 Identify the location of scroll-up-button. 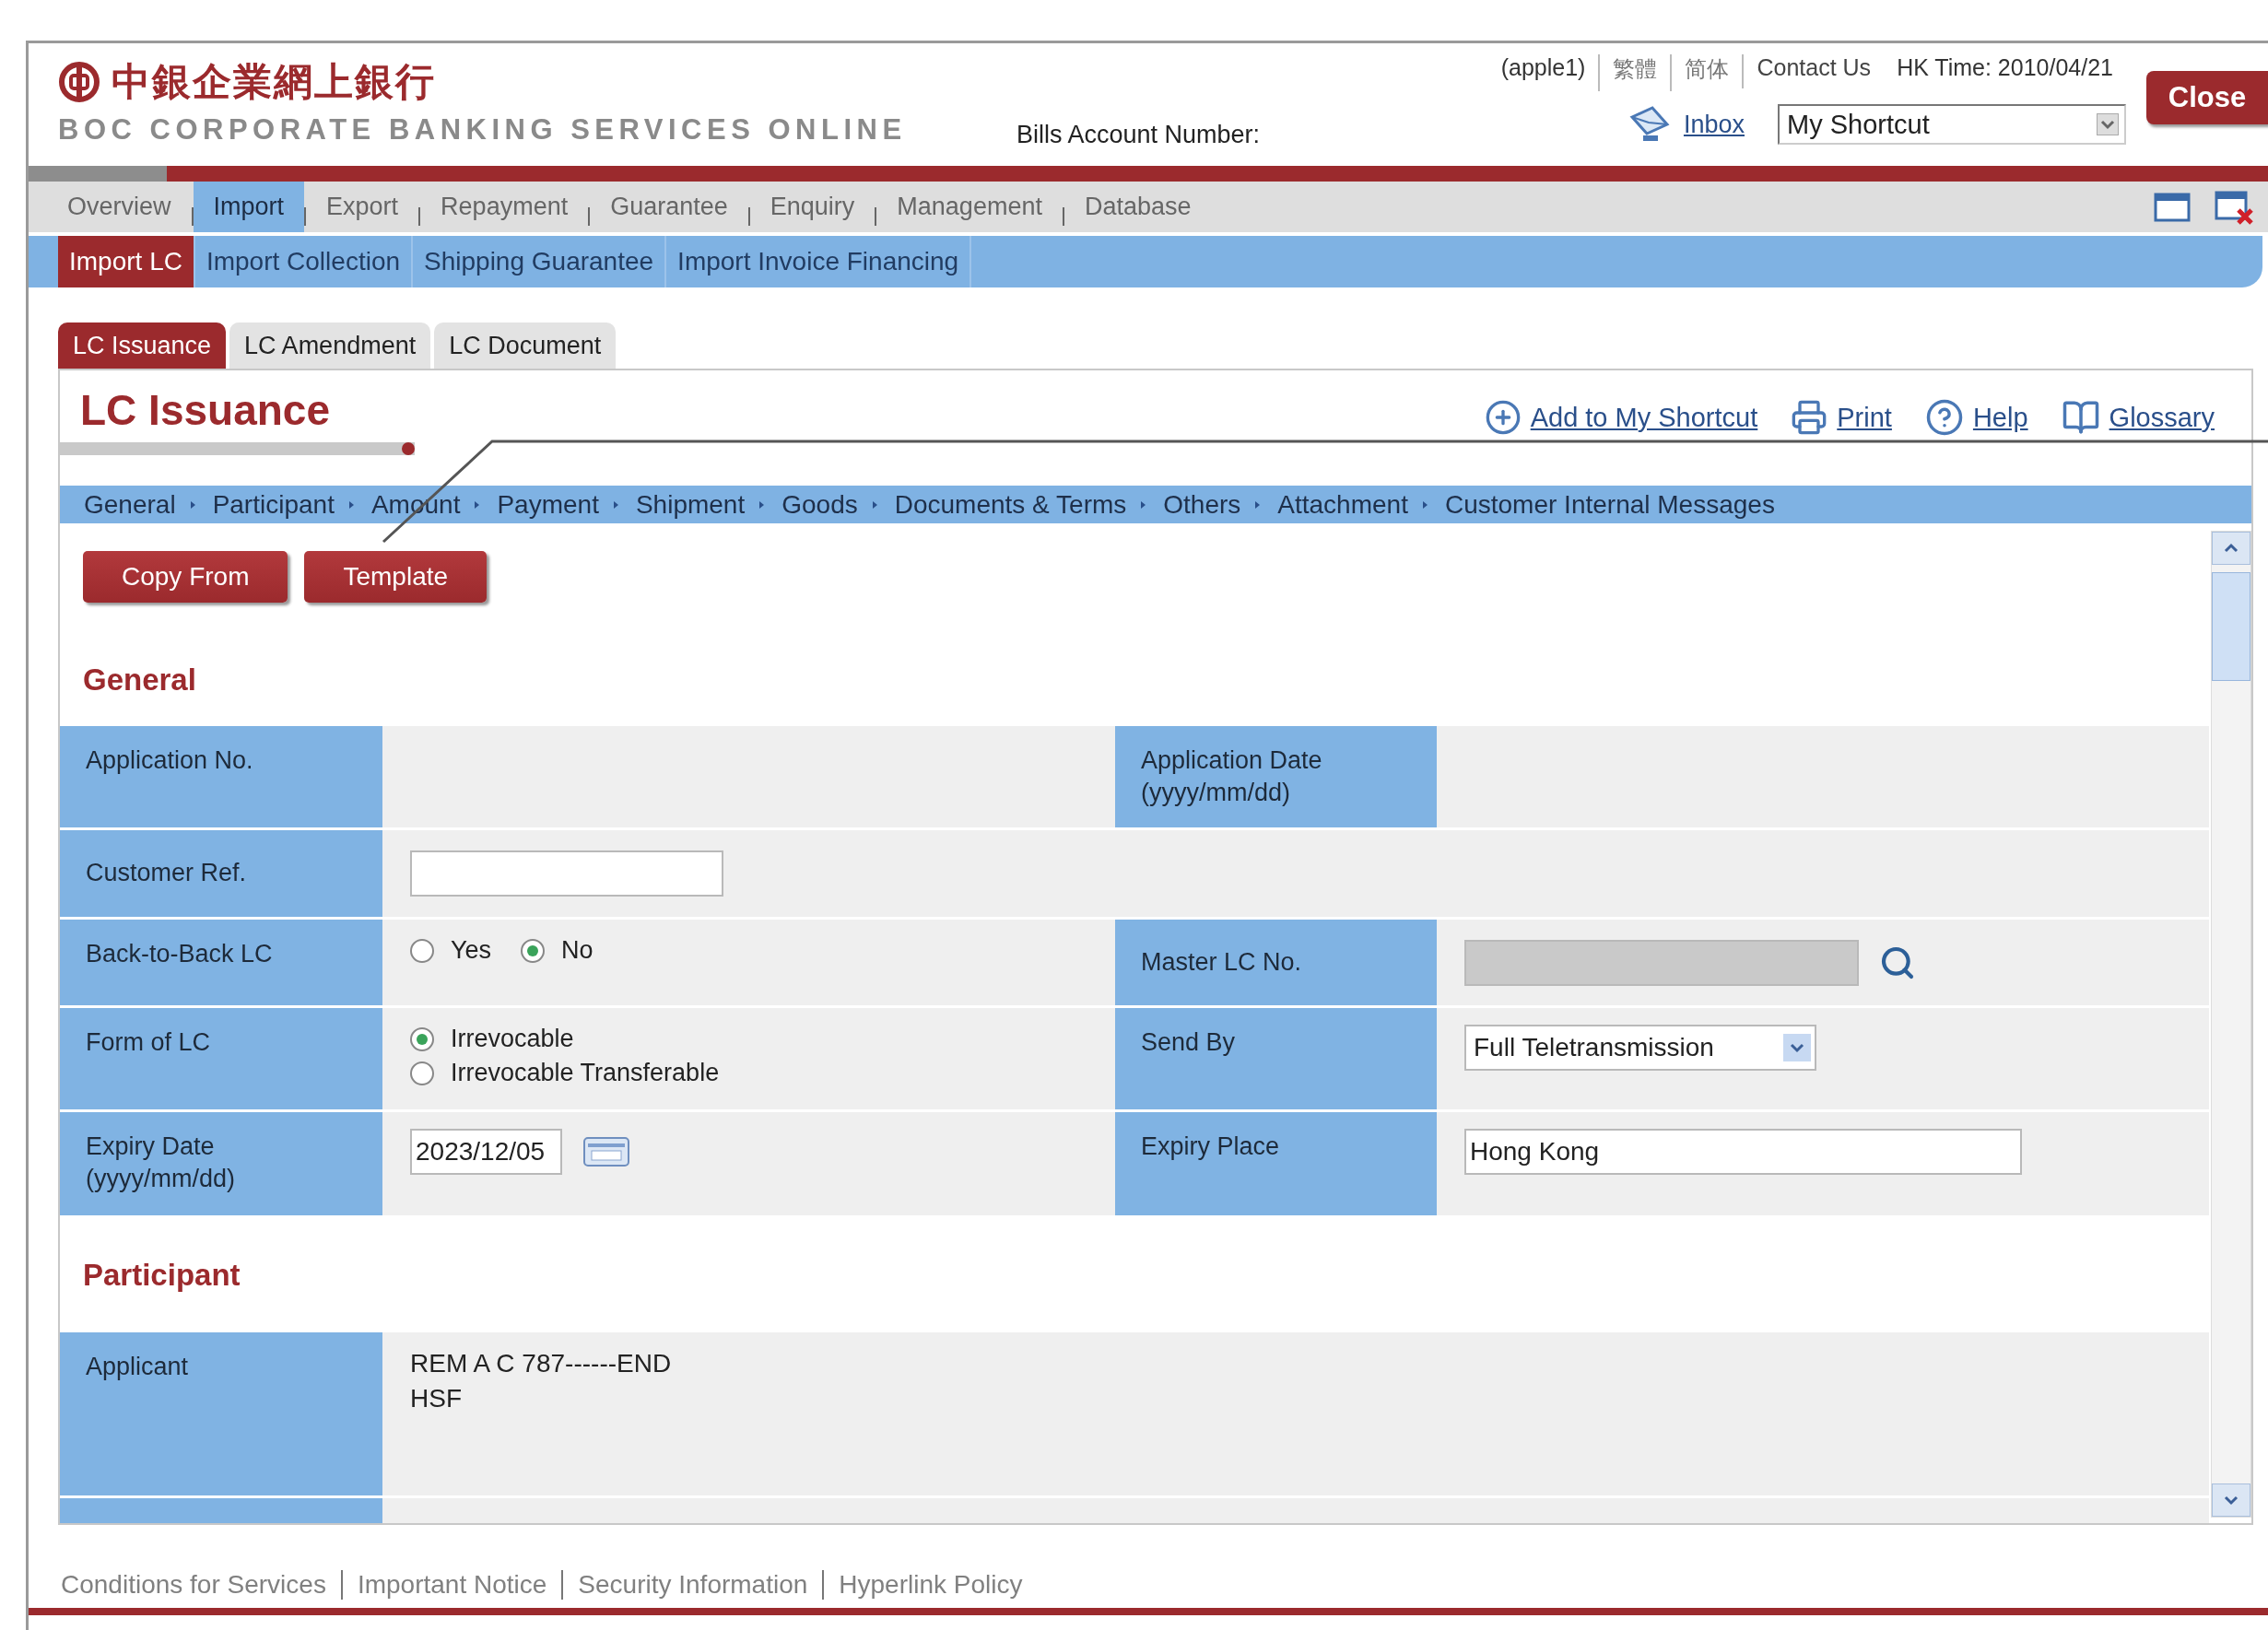
(2231, 548).